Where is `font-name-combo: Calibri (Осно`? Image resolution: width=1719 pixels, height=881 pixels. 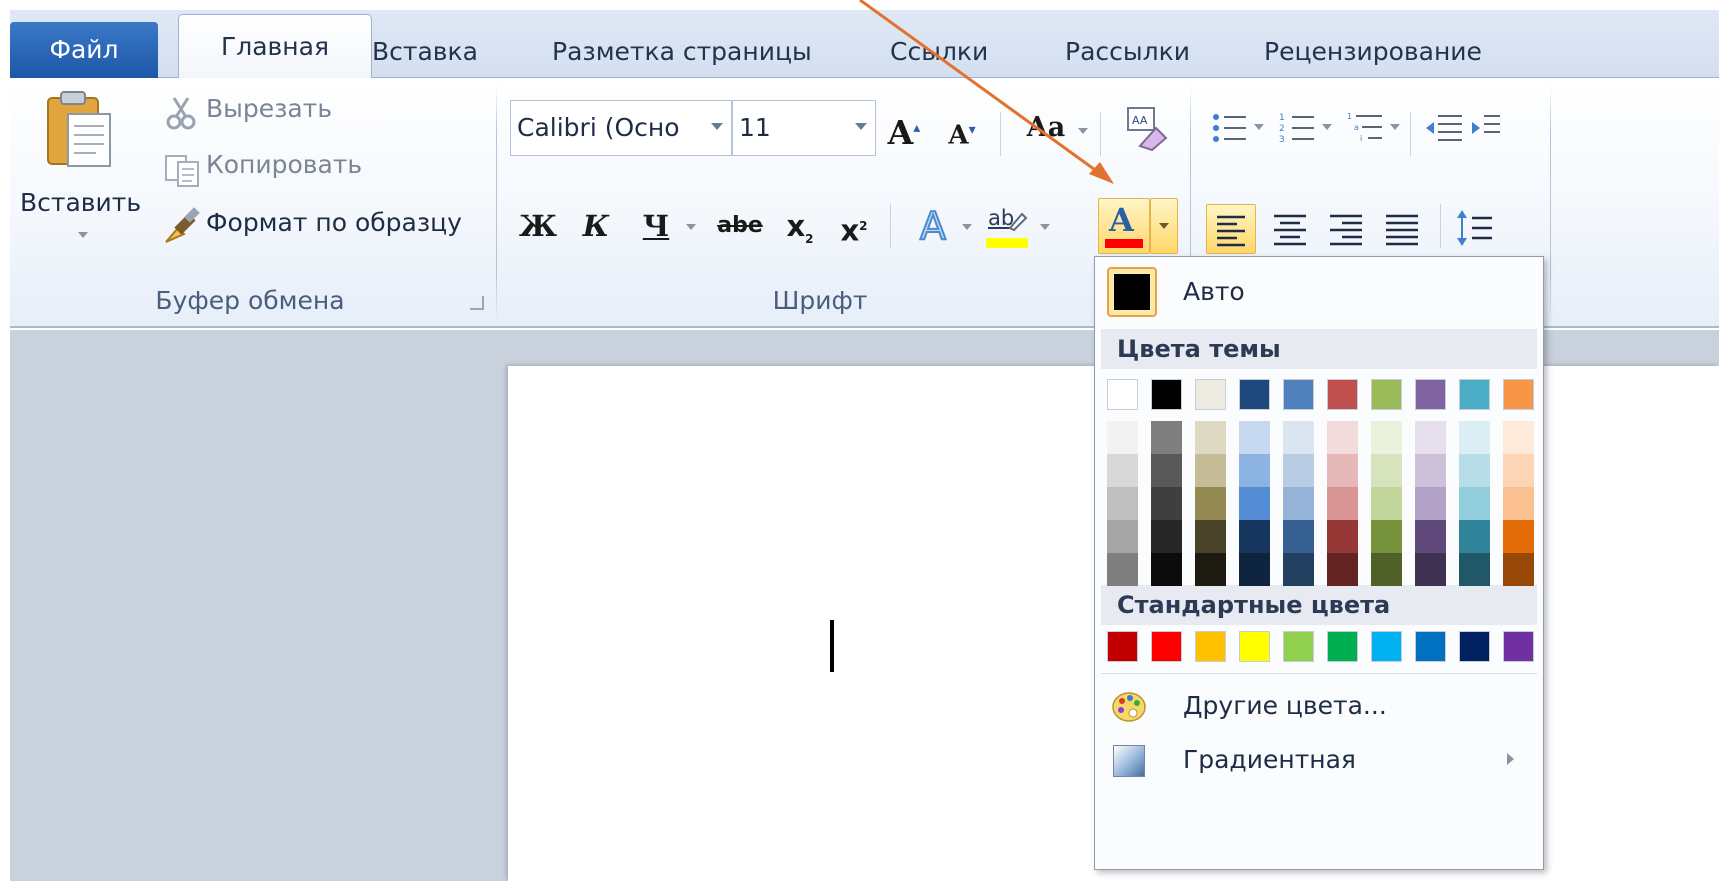 font-name-combo: Calibri (Осно is located at coordinates (621, 128).